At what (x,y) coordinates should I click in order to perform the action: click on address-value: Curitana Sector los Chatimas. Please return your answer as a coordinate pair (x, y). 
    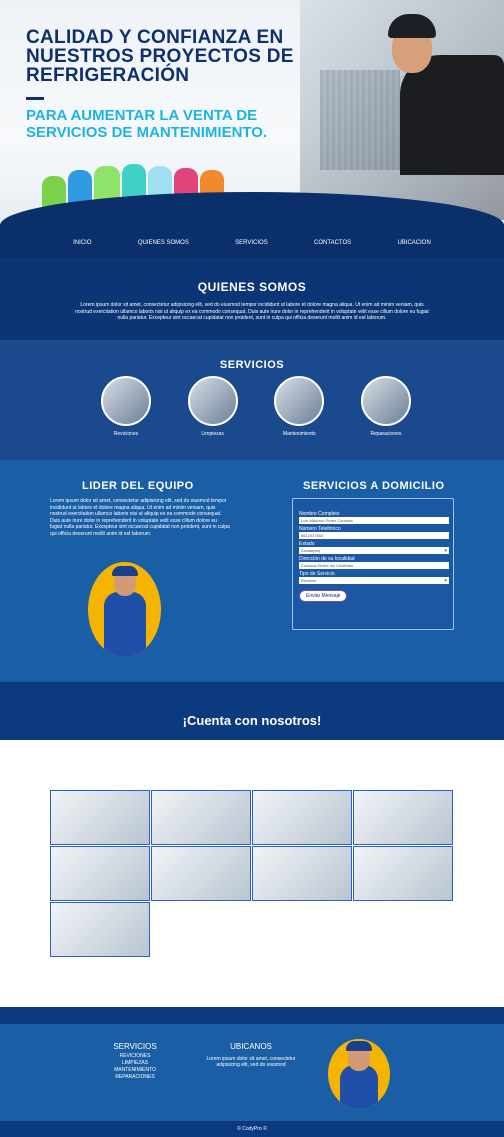
    Looking at the image, I should click on (327, 565).